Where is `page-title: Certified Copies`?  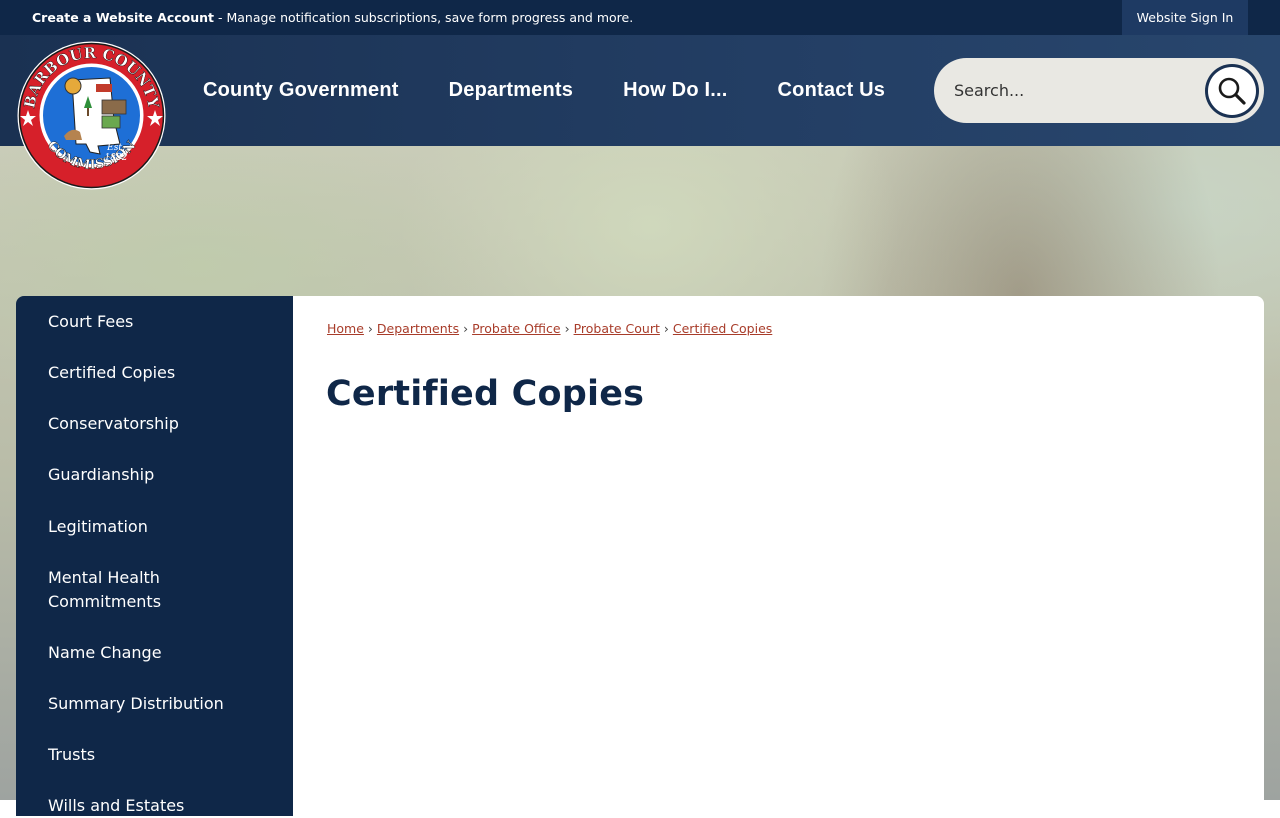
page-title: Certified Copies is located at coordinates (485, 394).